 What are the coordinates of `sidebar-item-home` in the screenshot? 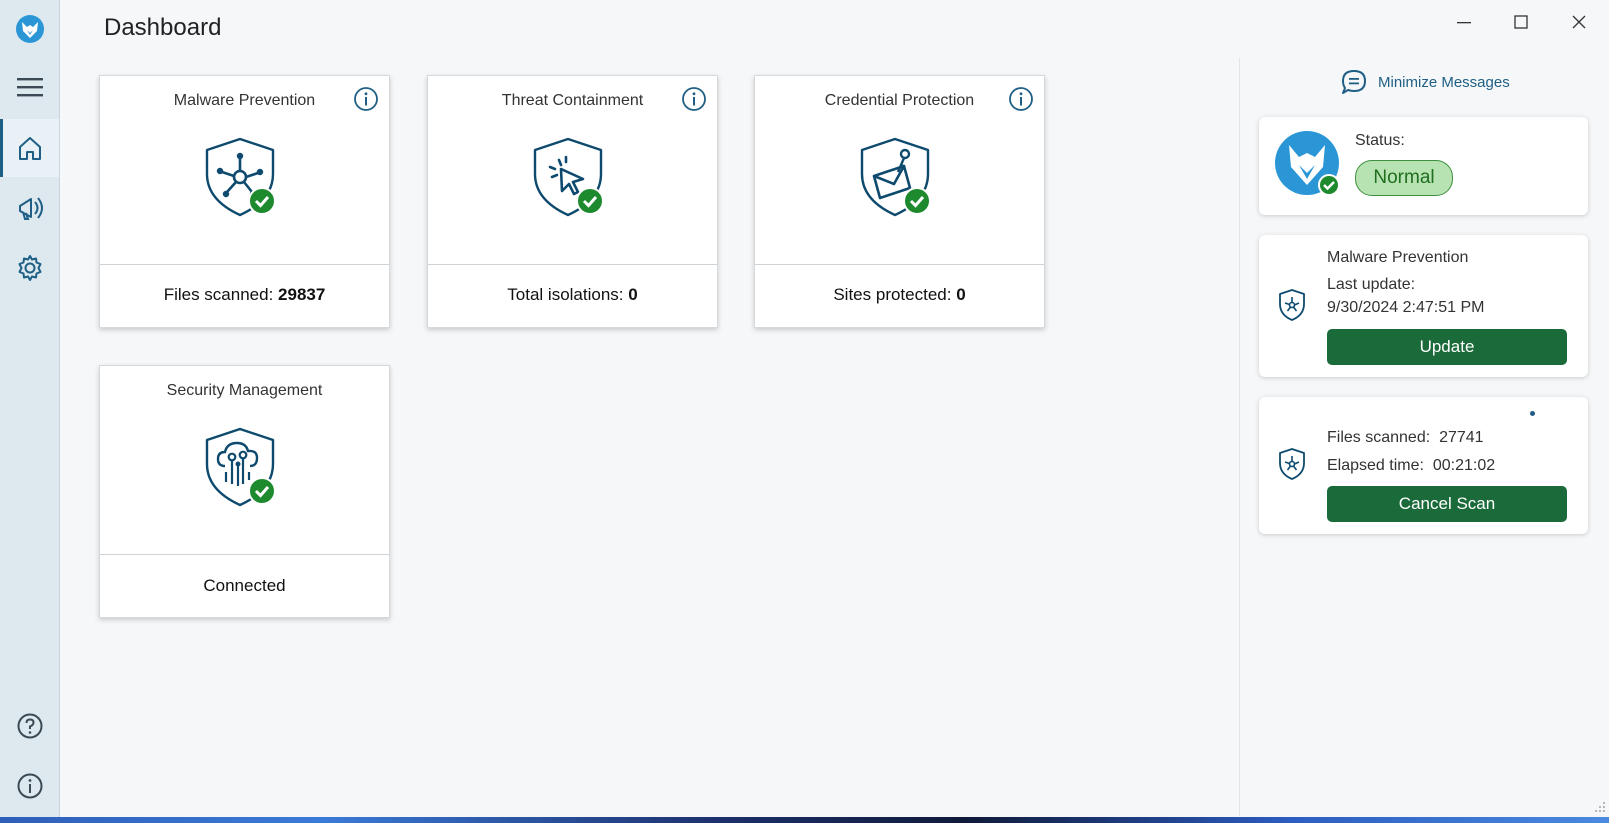 It's located at (29, 148).